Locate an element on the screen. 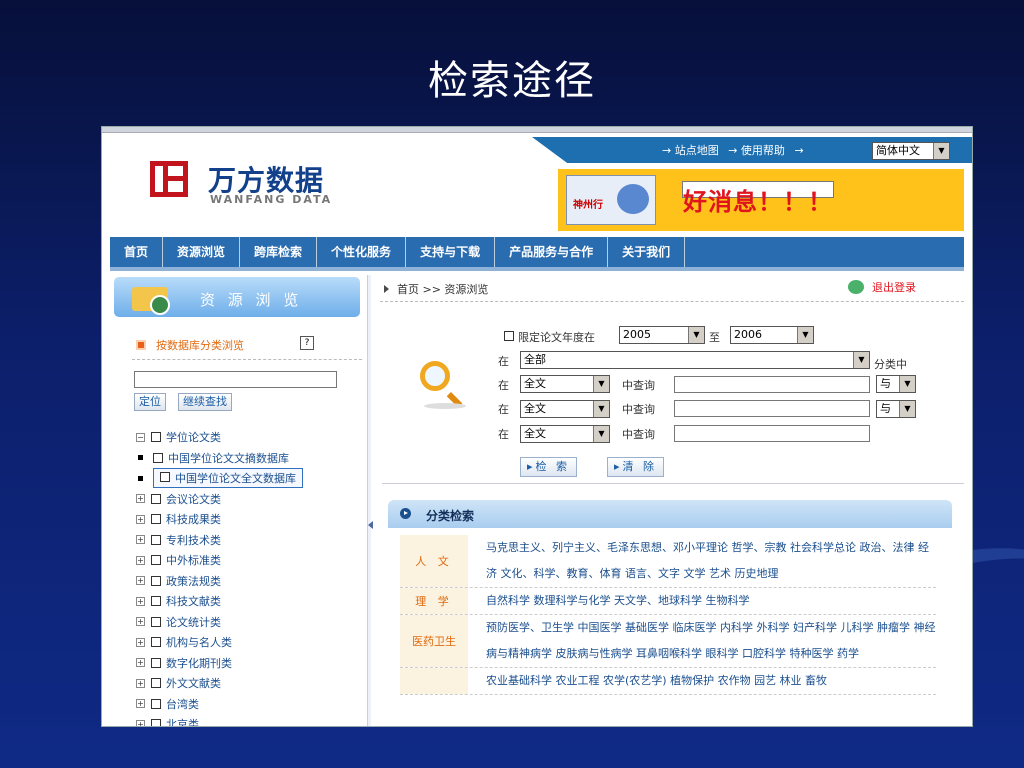  tree-item: + 科技文献类 is located at coordinates (219, 601).